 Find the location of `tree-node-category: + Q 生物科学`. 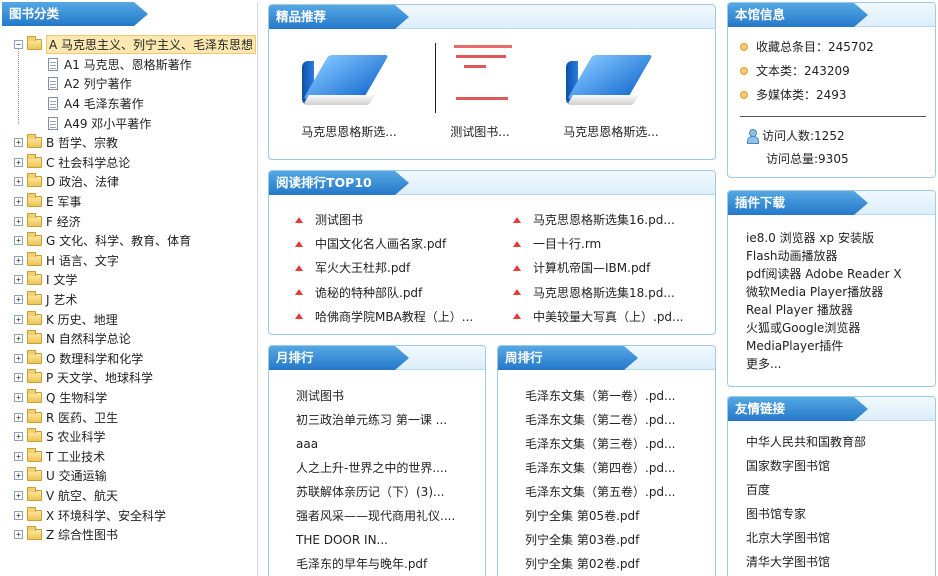

tree-node-category: + Q 生物科学 is located at coordinates (102, 398).